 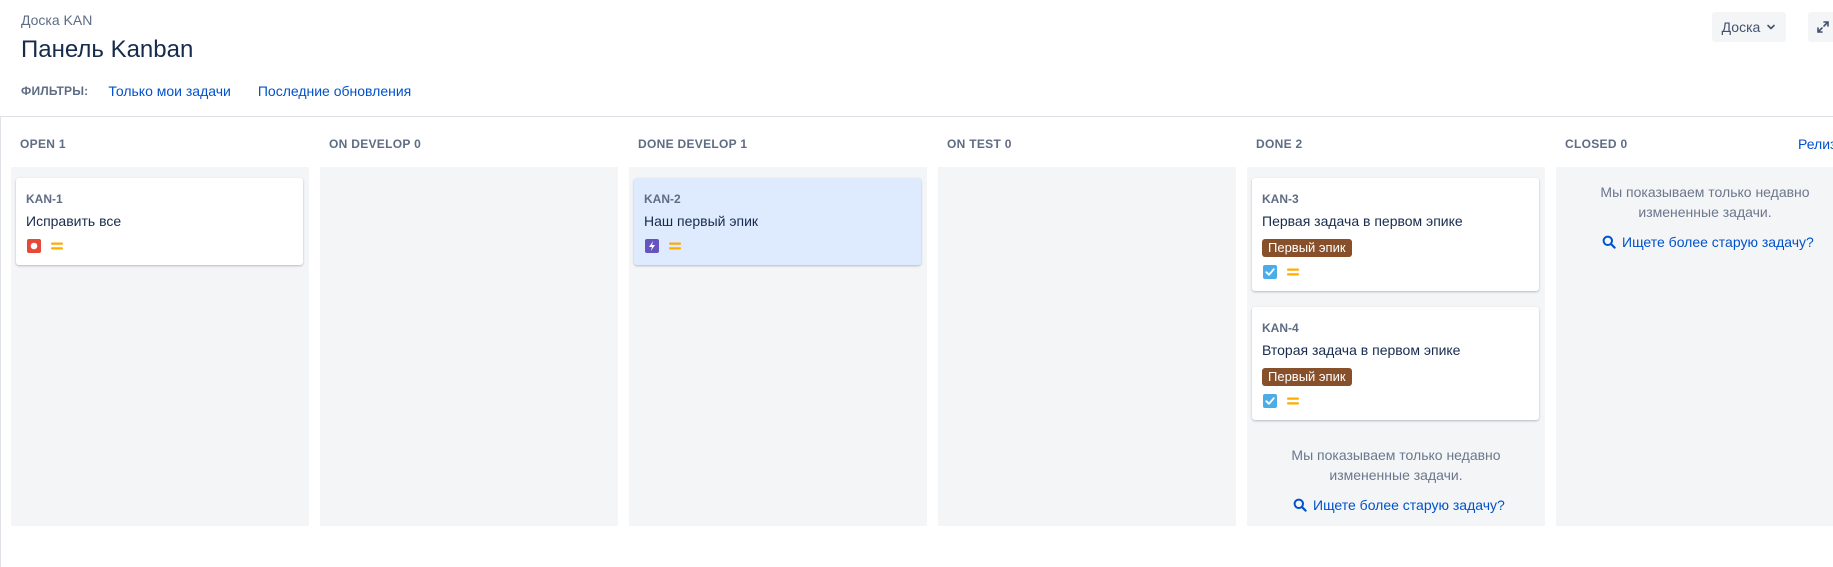 What do you see at coordinates (370, 144) in the screenshot?
I see `column-name: ON DEVELOP` at bounding box center [370, 144].